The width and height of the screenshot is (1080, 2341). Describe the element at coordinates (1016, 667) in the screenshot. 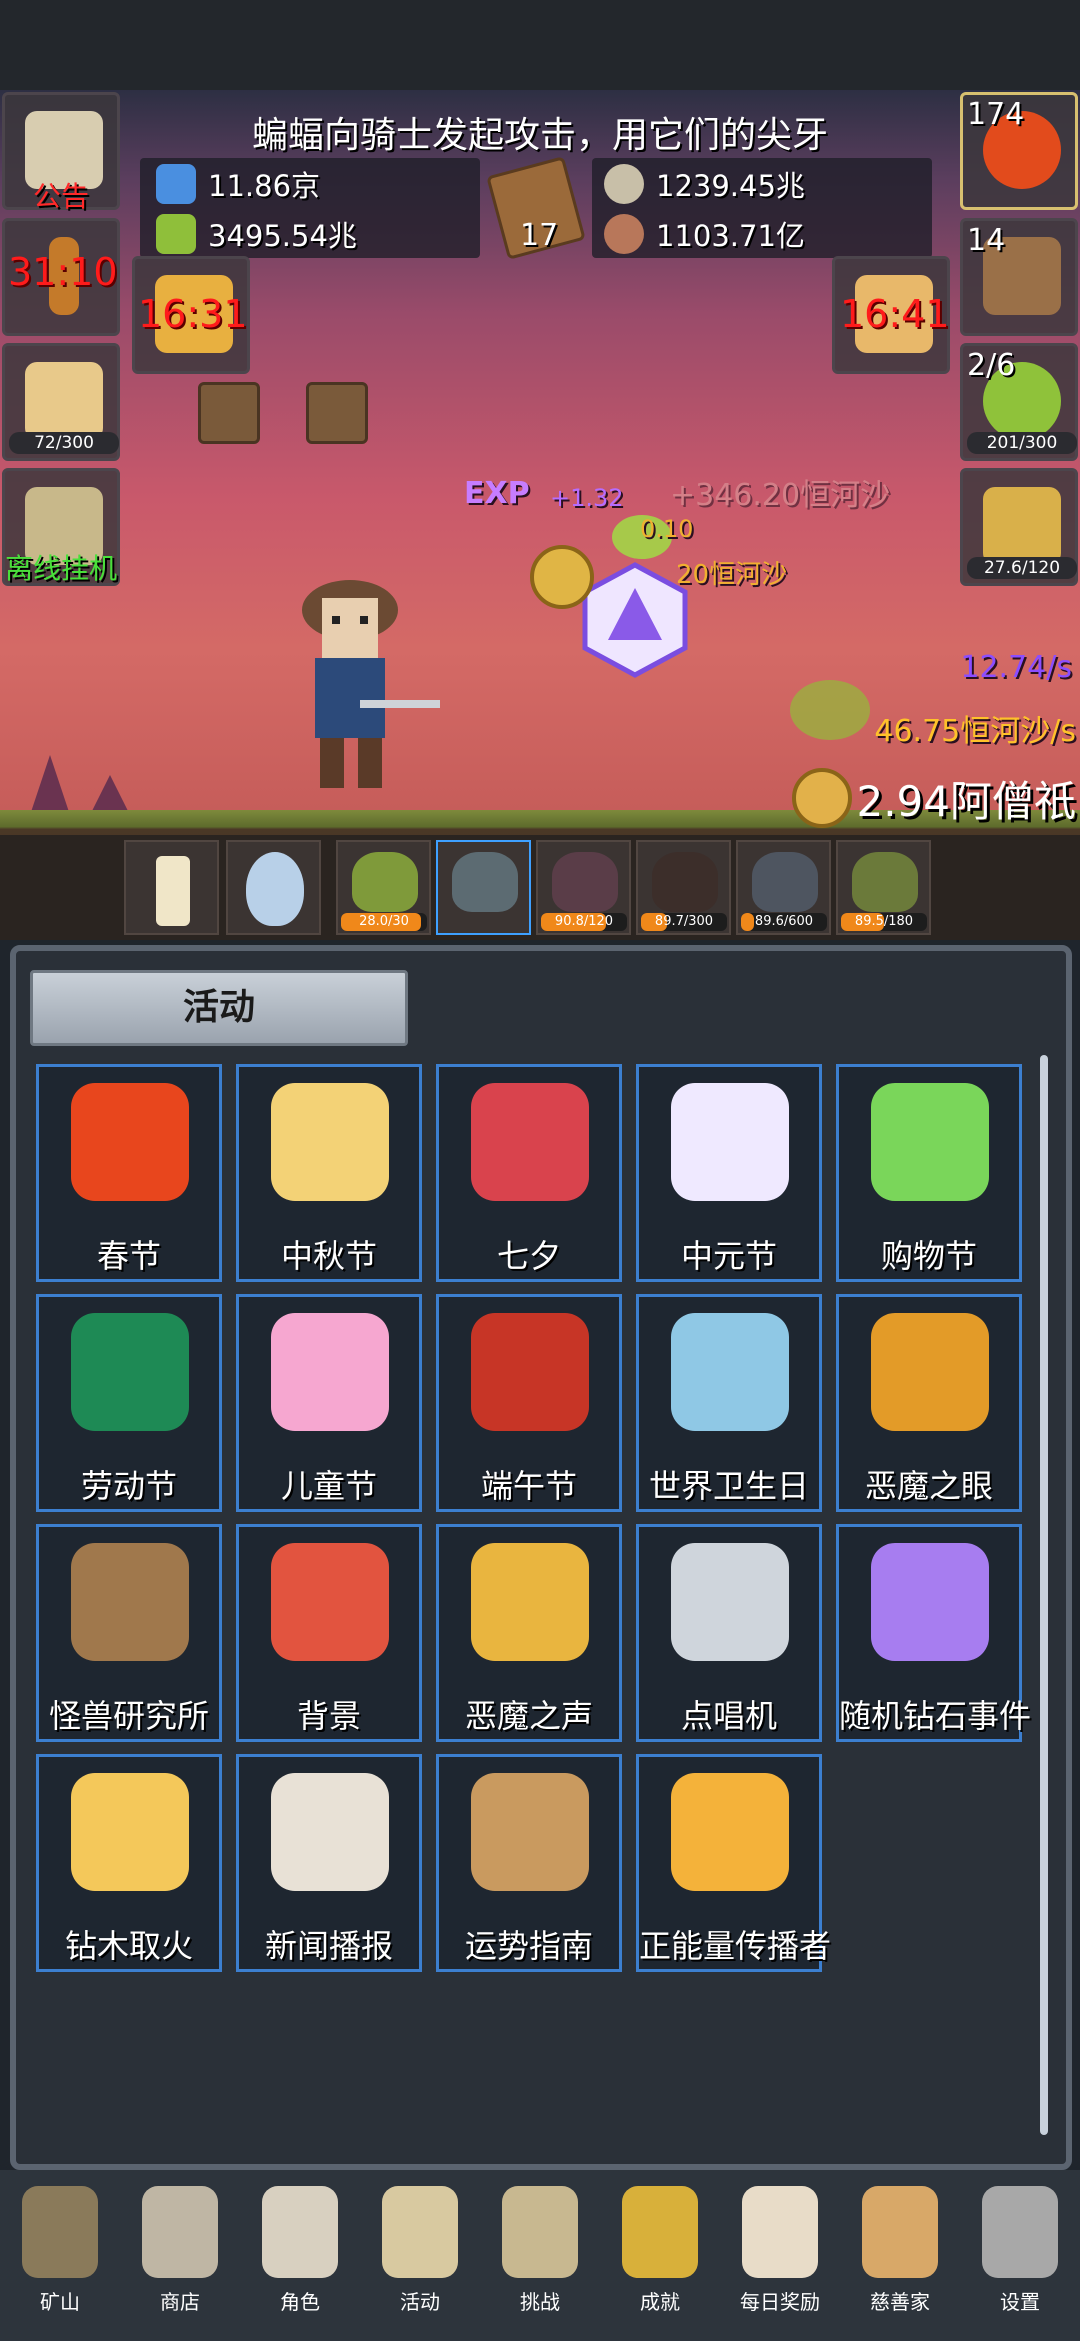

I see `rate-purple: 12.74/s` at that location.